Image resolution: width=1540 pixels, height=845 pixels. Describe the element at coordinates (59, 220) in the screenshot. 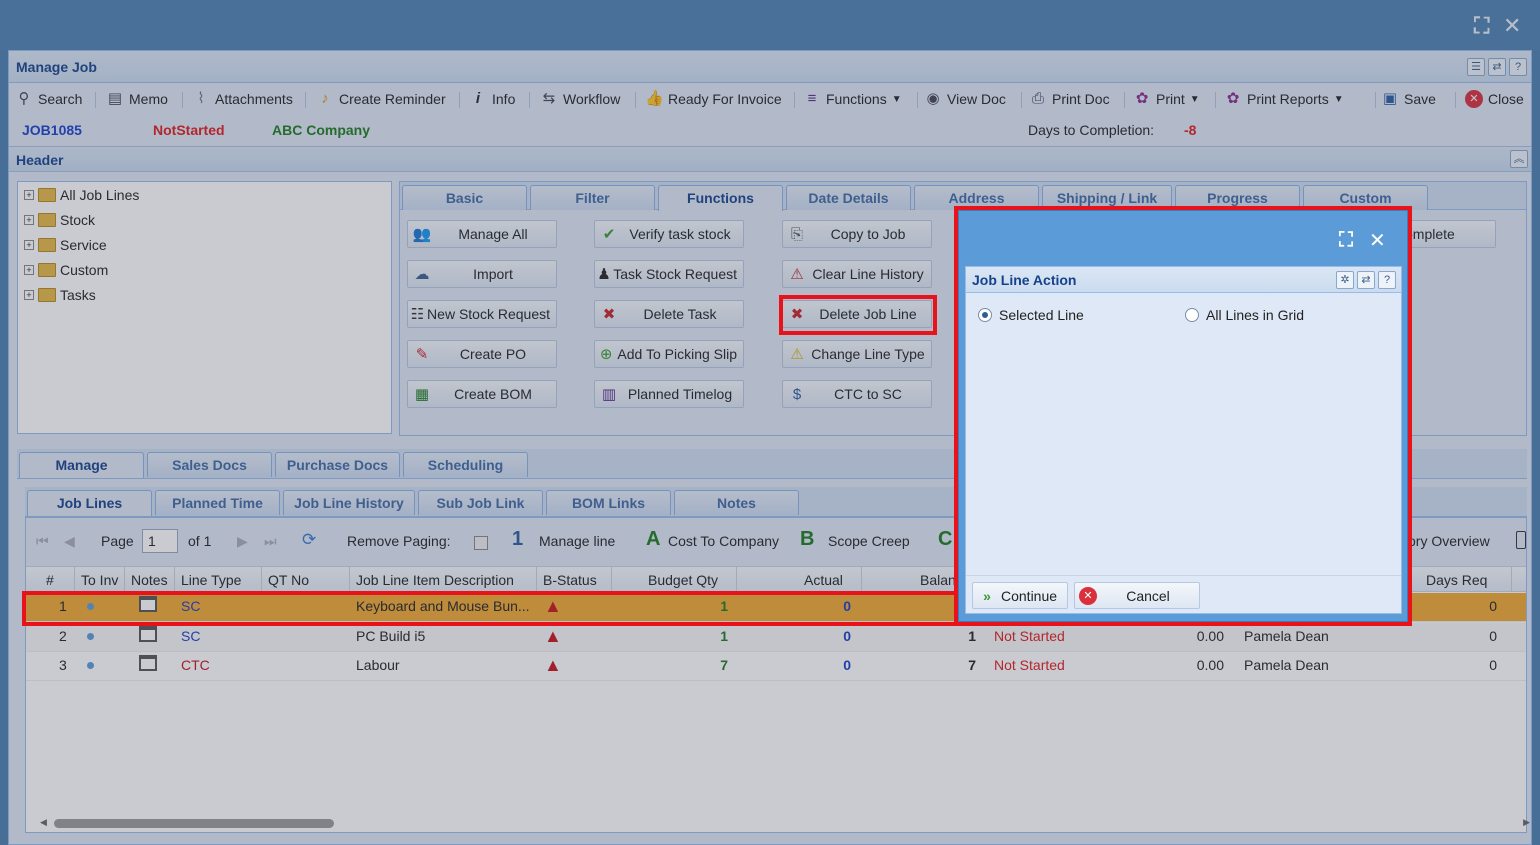

I see `tree-item-stock: + Stock` at that location.